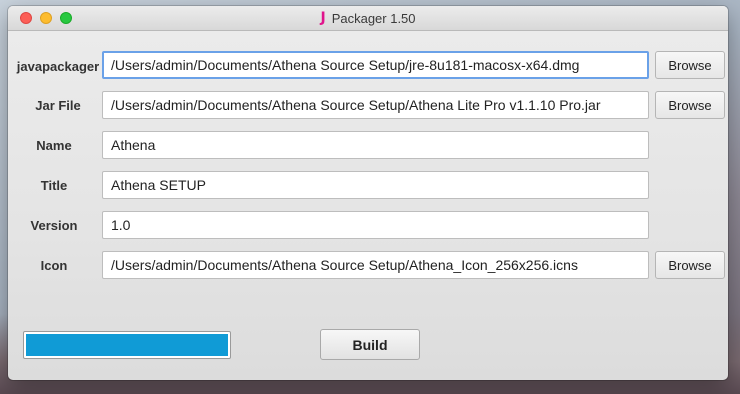 This screenshot has height=394, width=740. What do you see at coordinates (54, 185) in the screenshot?
I see `title-label: Title` at bounding box center [54, 185].